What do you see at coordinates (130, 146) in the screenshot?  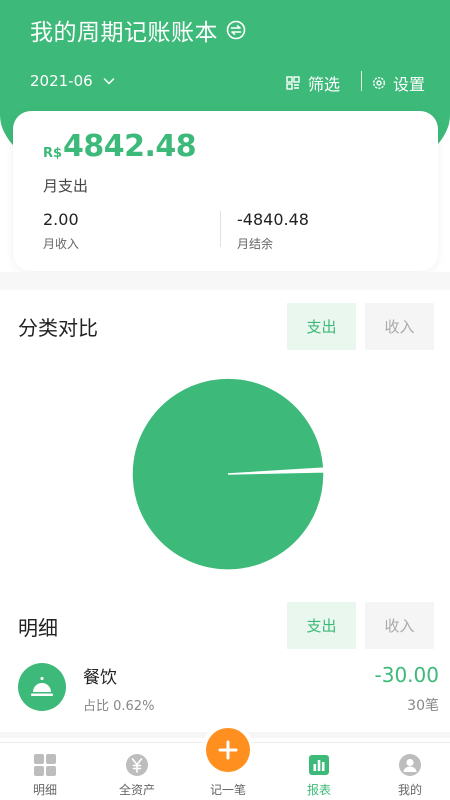 I see `monthly-expense-amount: 4842.48` at bounding box center [130, 146].